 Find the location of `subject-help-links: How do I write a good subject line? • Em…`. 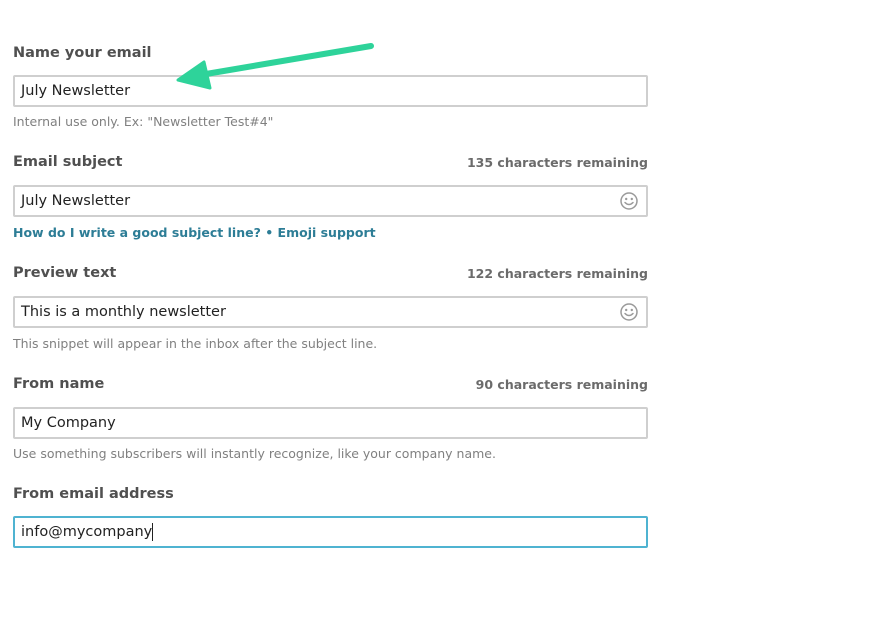

subject-help-links: How do I write a good subject line? • Em… is located at coordinates (194, 232).